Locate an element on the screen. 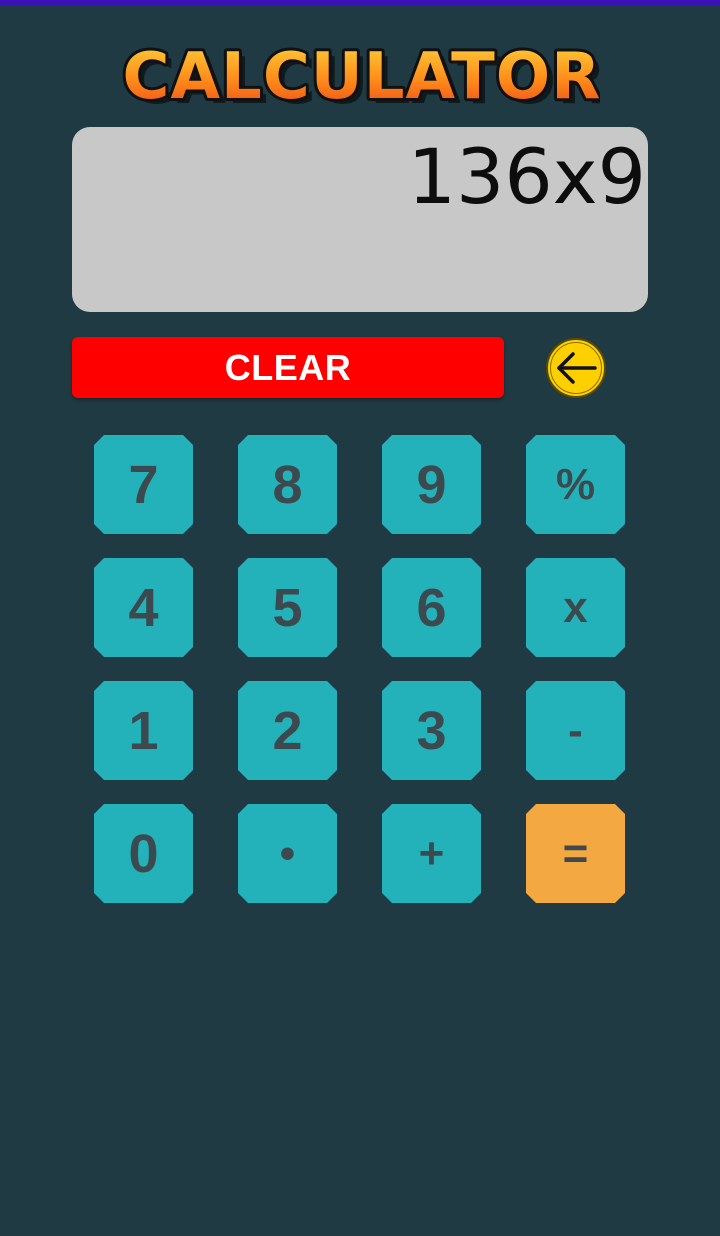 The image size is (720, 1236). key-label: 4 is located at coordinates (143, 607).